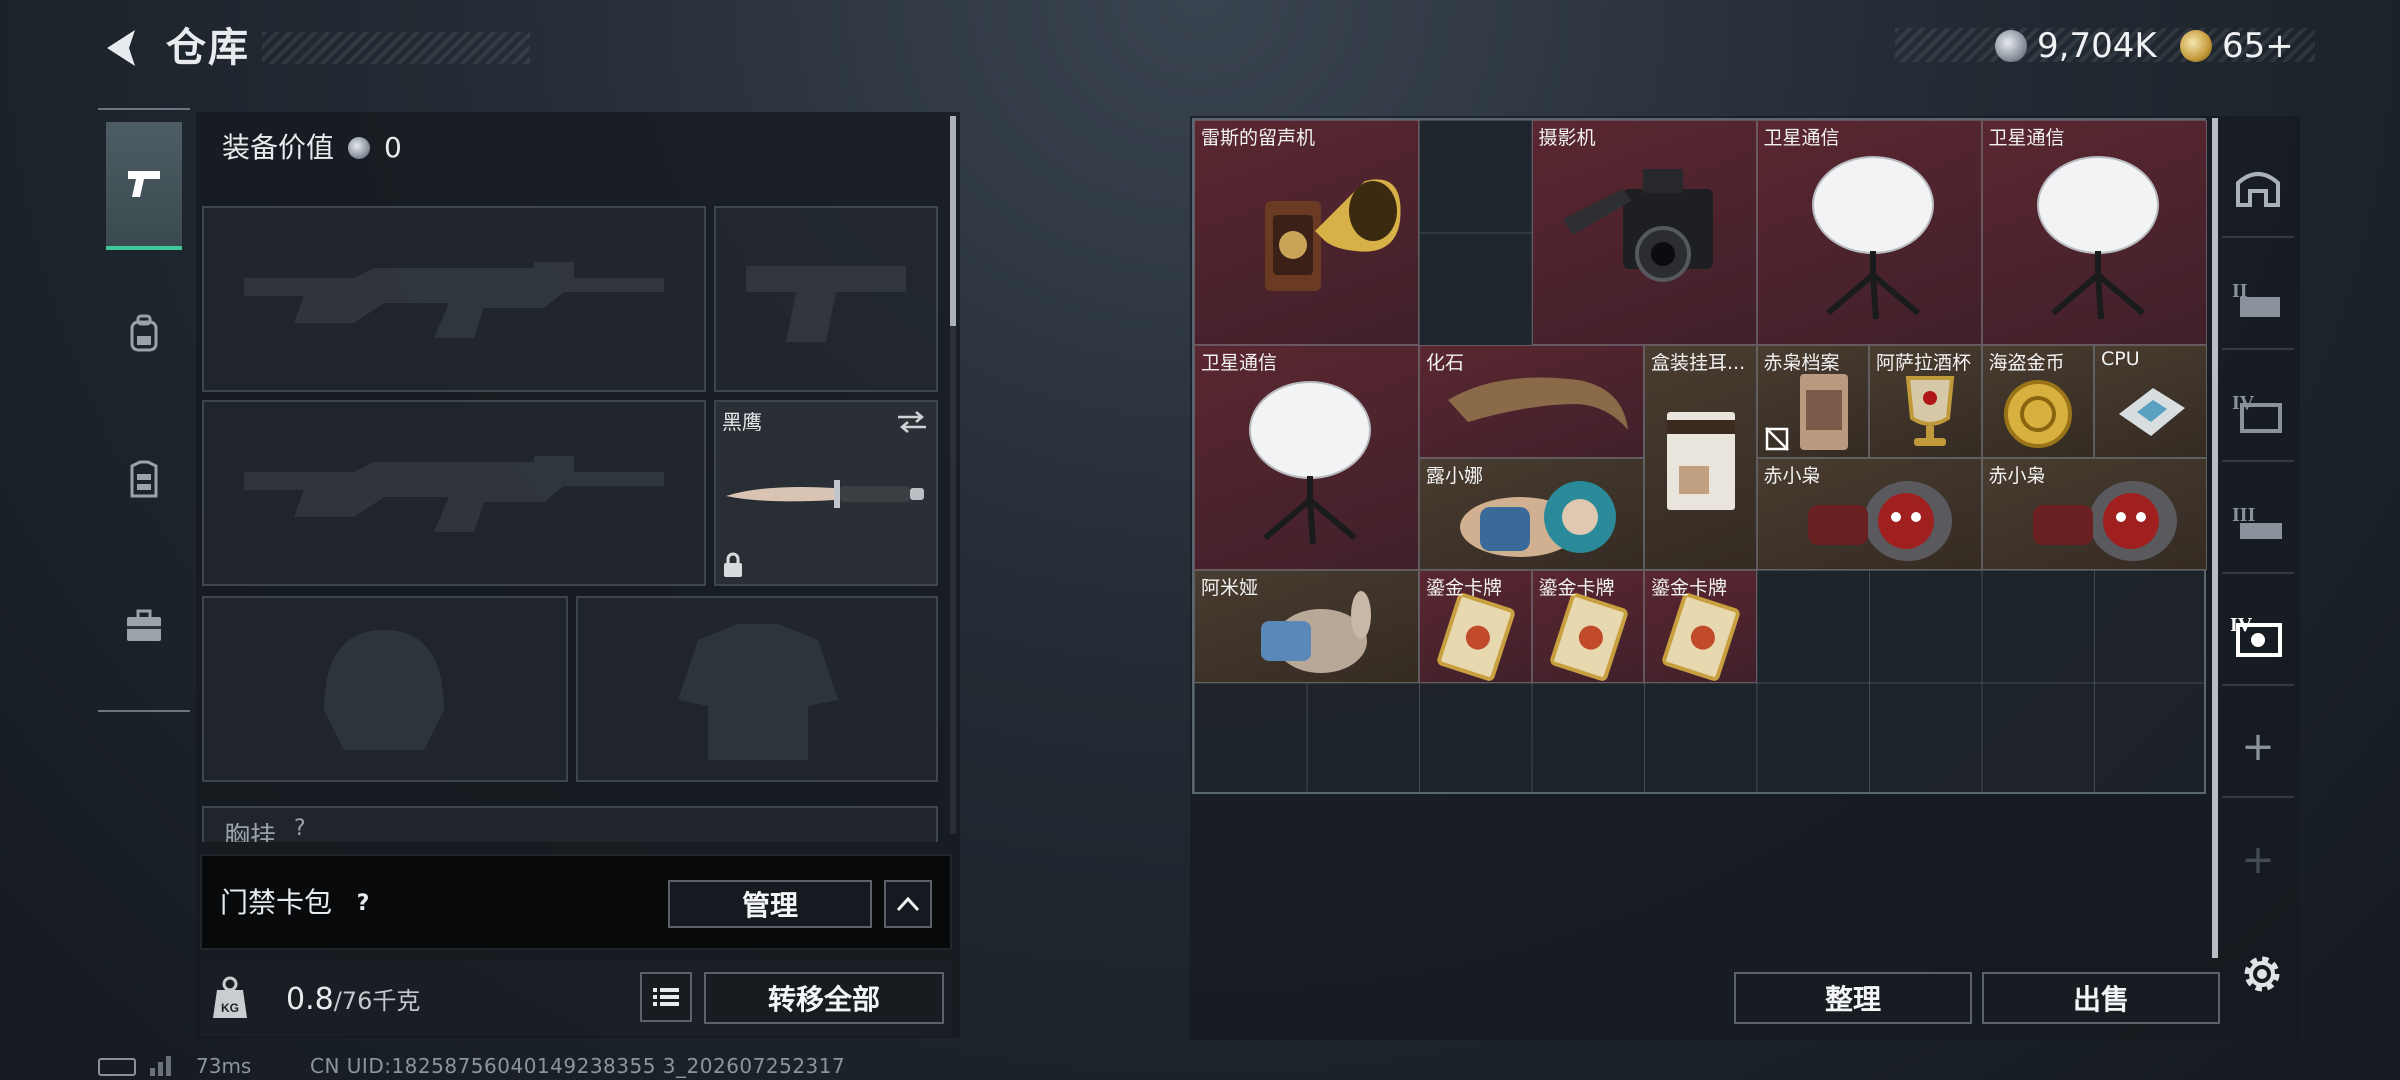 This screenshot has height=1080, width=2400. Describe the element at coordinates (1333, 235) in the screenshot. I see `gramophone-icon` at that location.